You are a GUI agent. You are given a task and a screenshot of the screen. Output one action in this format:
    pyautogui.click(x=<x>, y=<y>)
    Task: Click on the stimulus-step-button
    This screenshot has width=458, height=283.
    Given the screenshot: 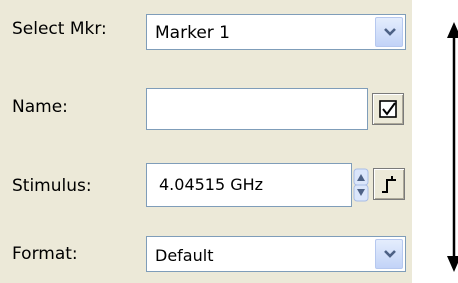 What is the action you would take?
    pyautogui.click(x=389, y=184)
    